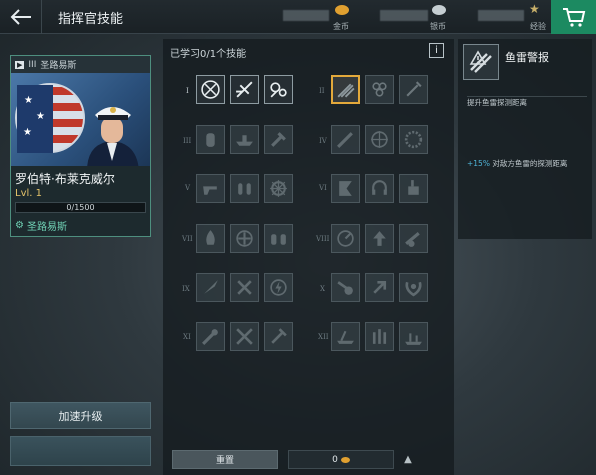 Image resolution: width=596 pixels, height=475 pixels. What do you see at coordinates (225, 459) in the screenshot?
I see `reset-skills-button: 重置` at bounding box center [225, 459].